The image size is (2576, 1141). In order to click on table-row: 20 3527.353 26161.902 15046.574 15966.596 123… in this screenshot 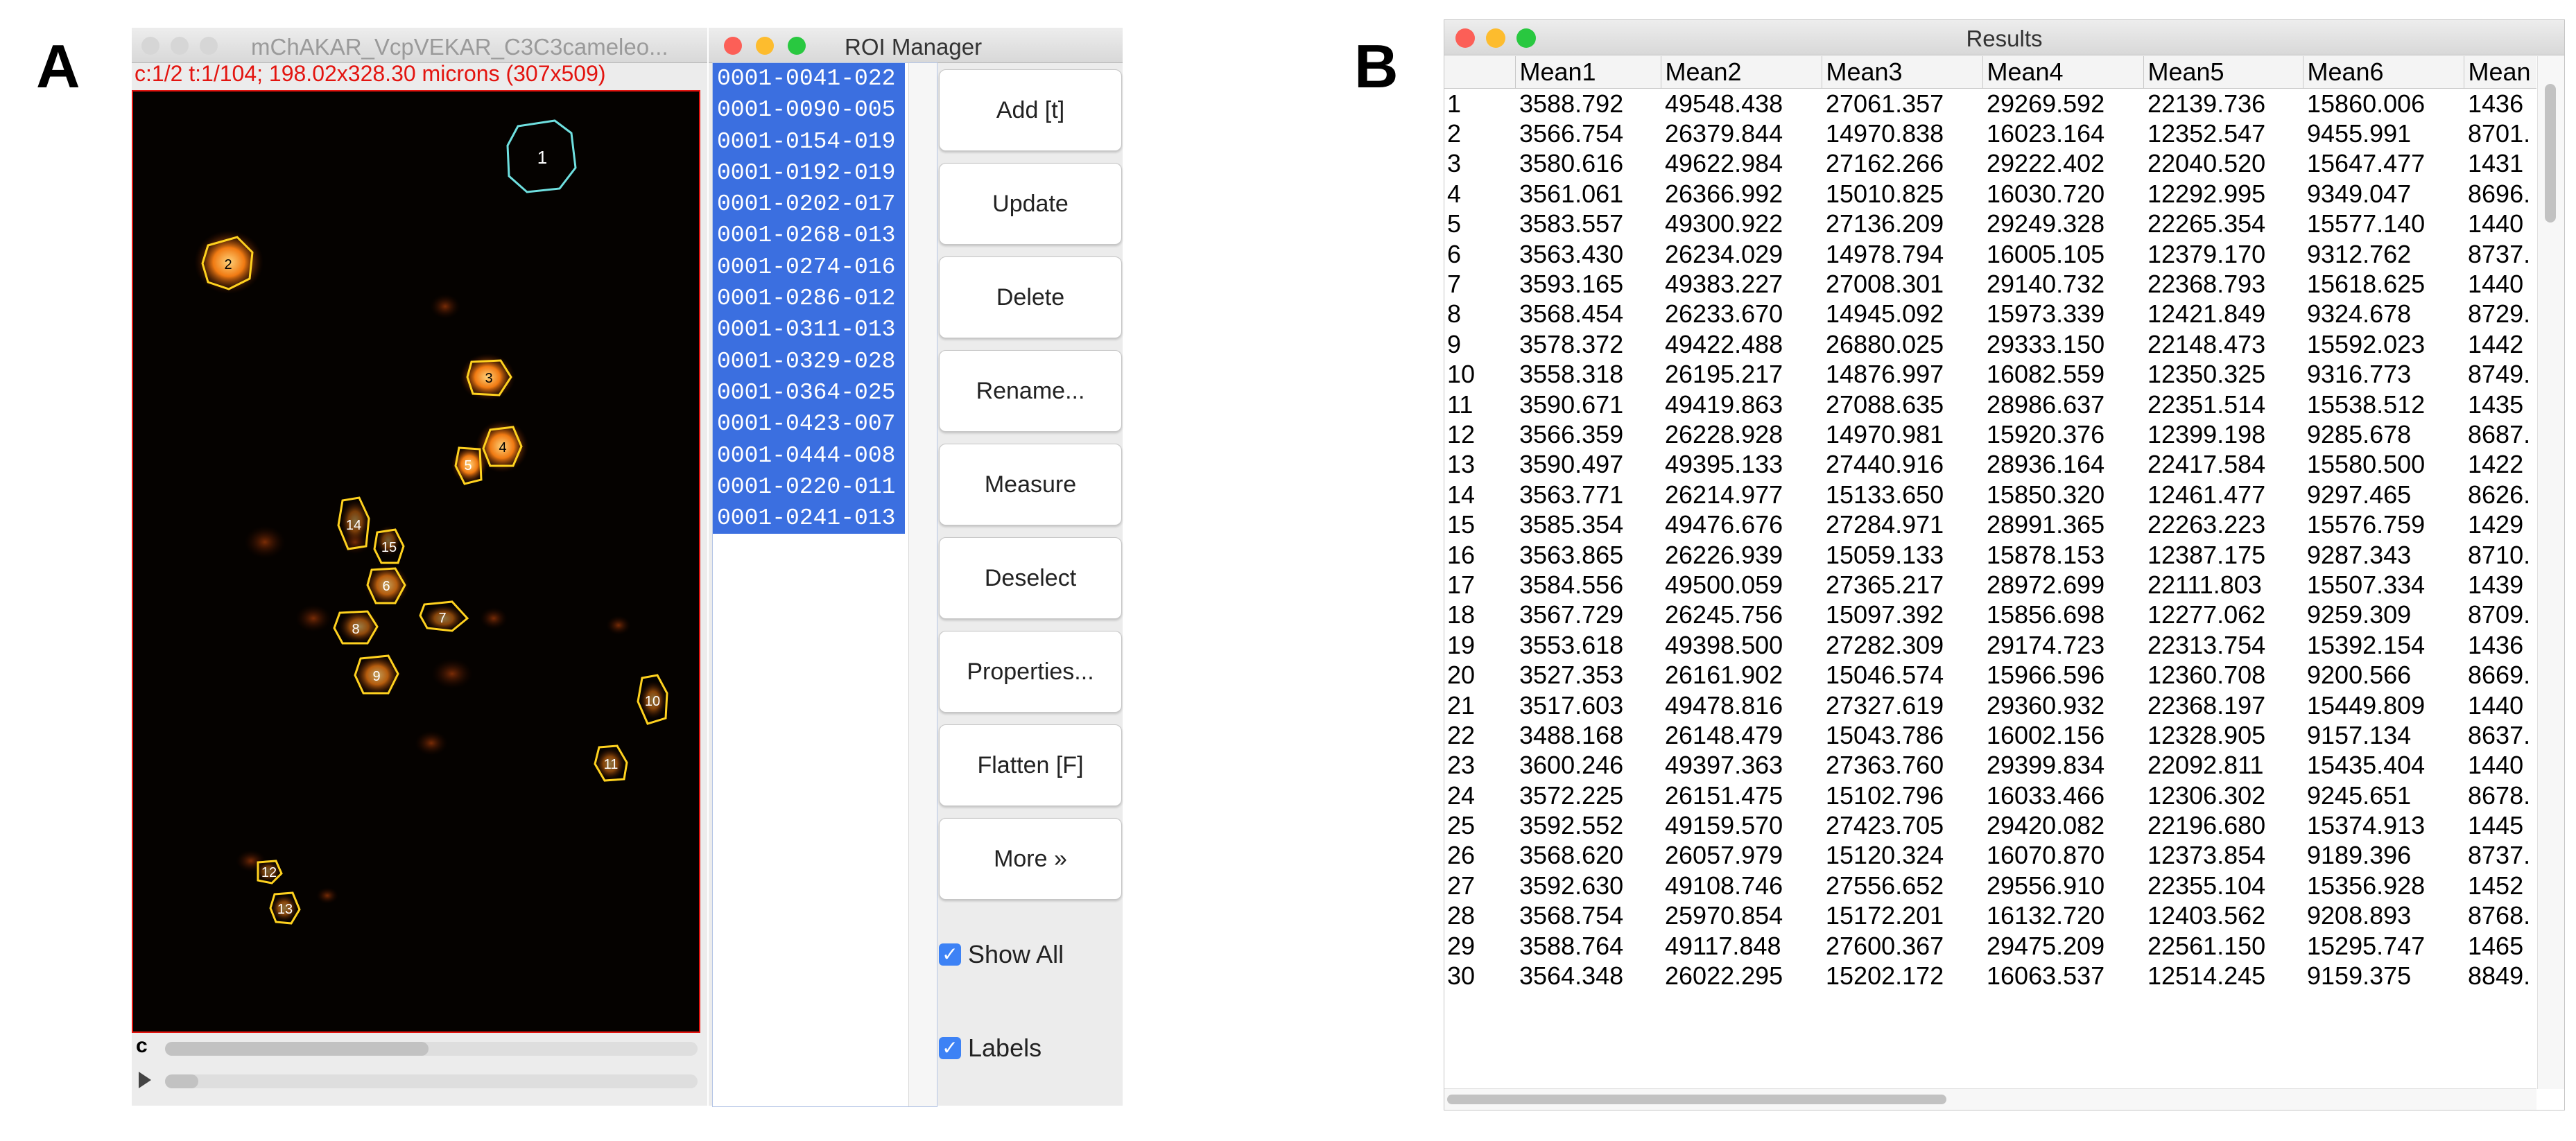, I will do `click(1990, 675)`.